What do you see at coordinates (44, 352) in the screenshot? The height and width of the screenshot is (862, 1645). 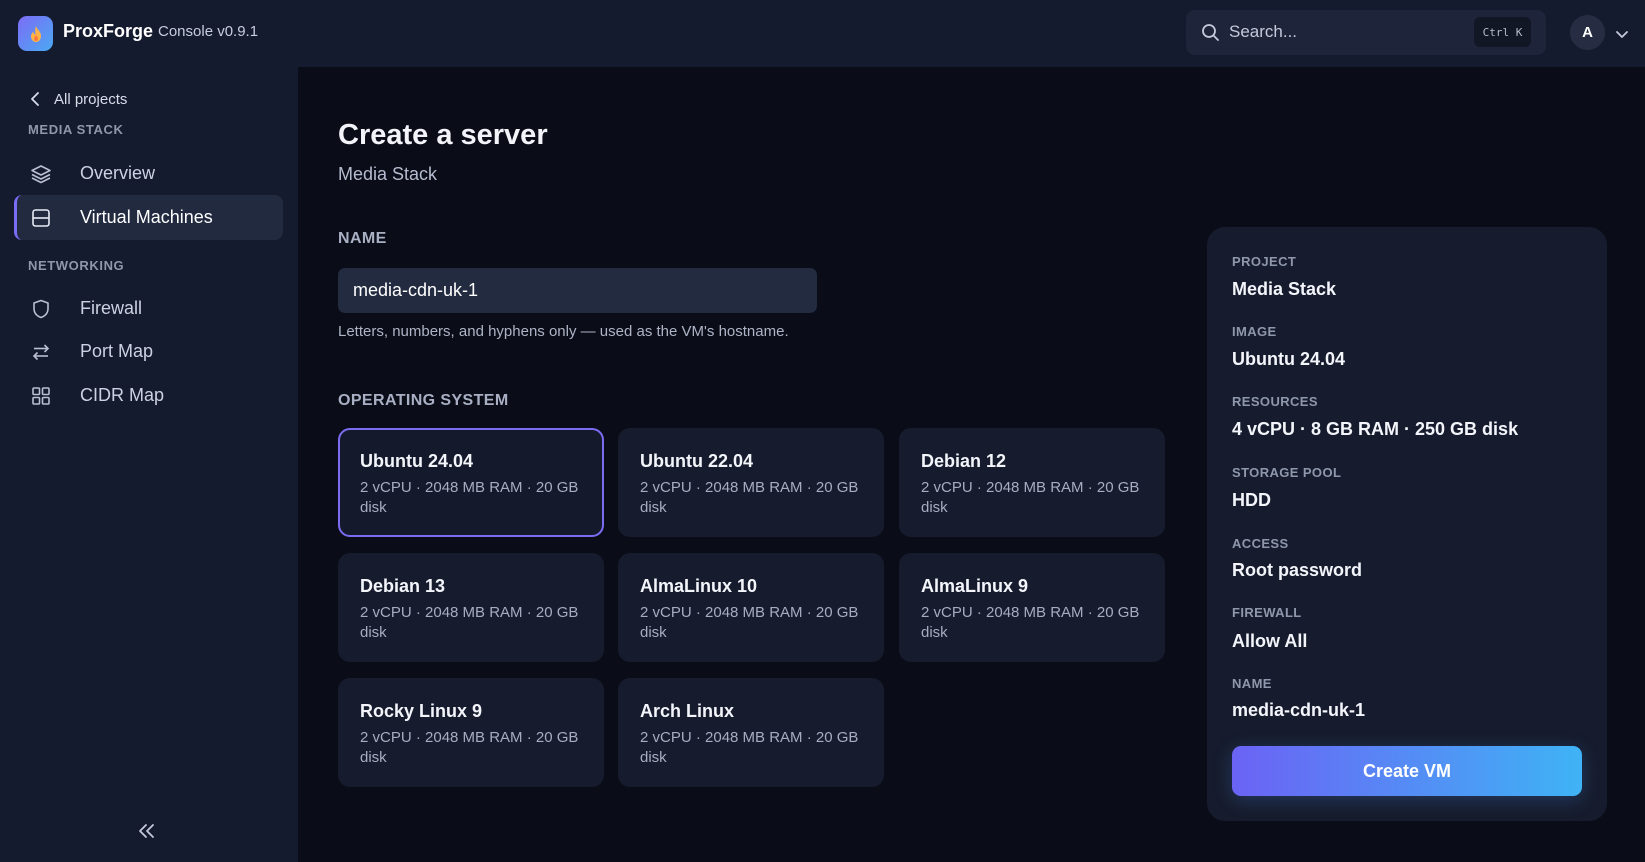 I see `arrows-swap-icon` at bounding box center [44, 352].